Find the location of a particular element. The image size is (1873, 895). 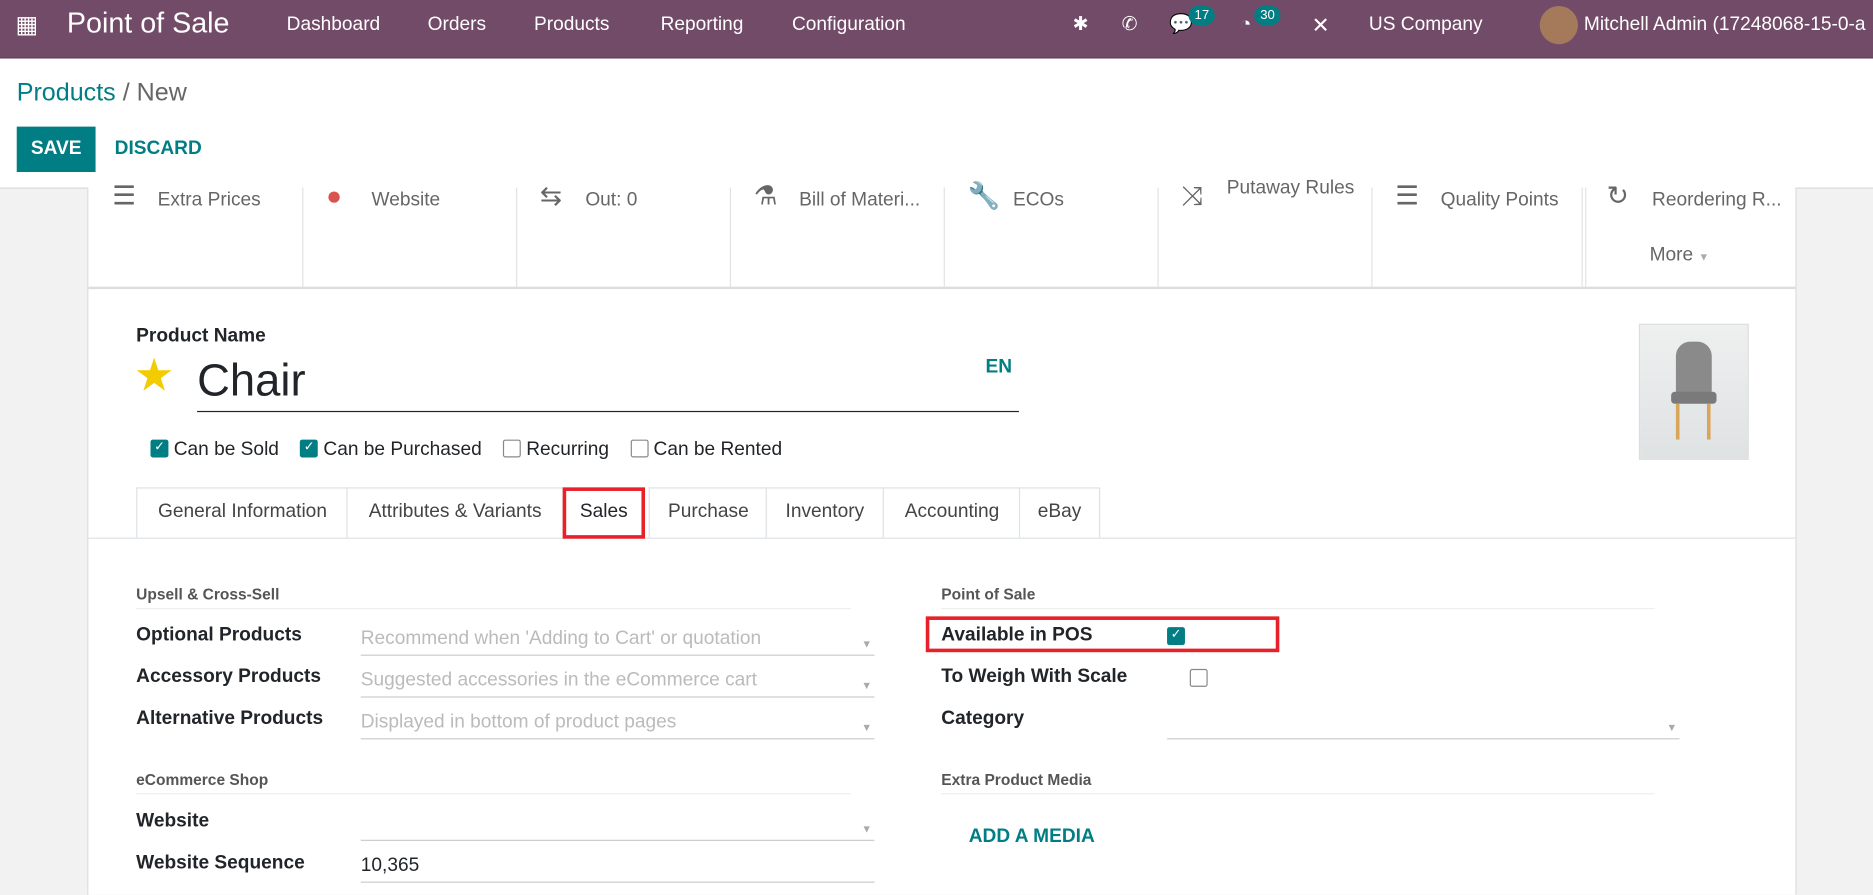

activities-badge: 30 is located at coordinates (1267, 15).